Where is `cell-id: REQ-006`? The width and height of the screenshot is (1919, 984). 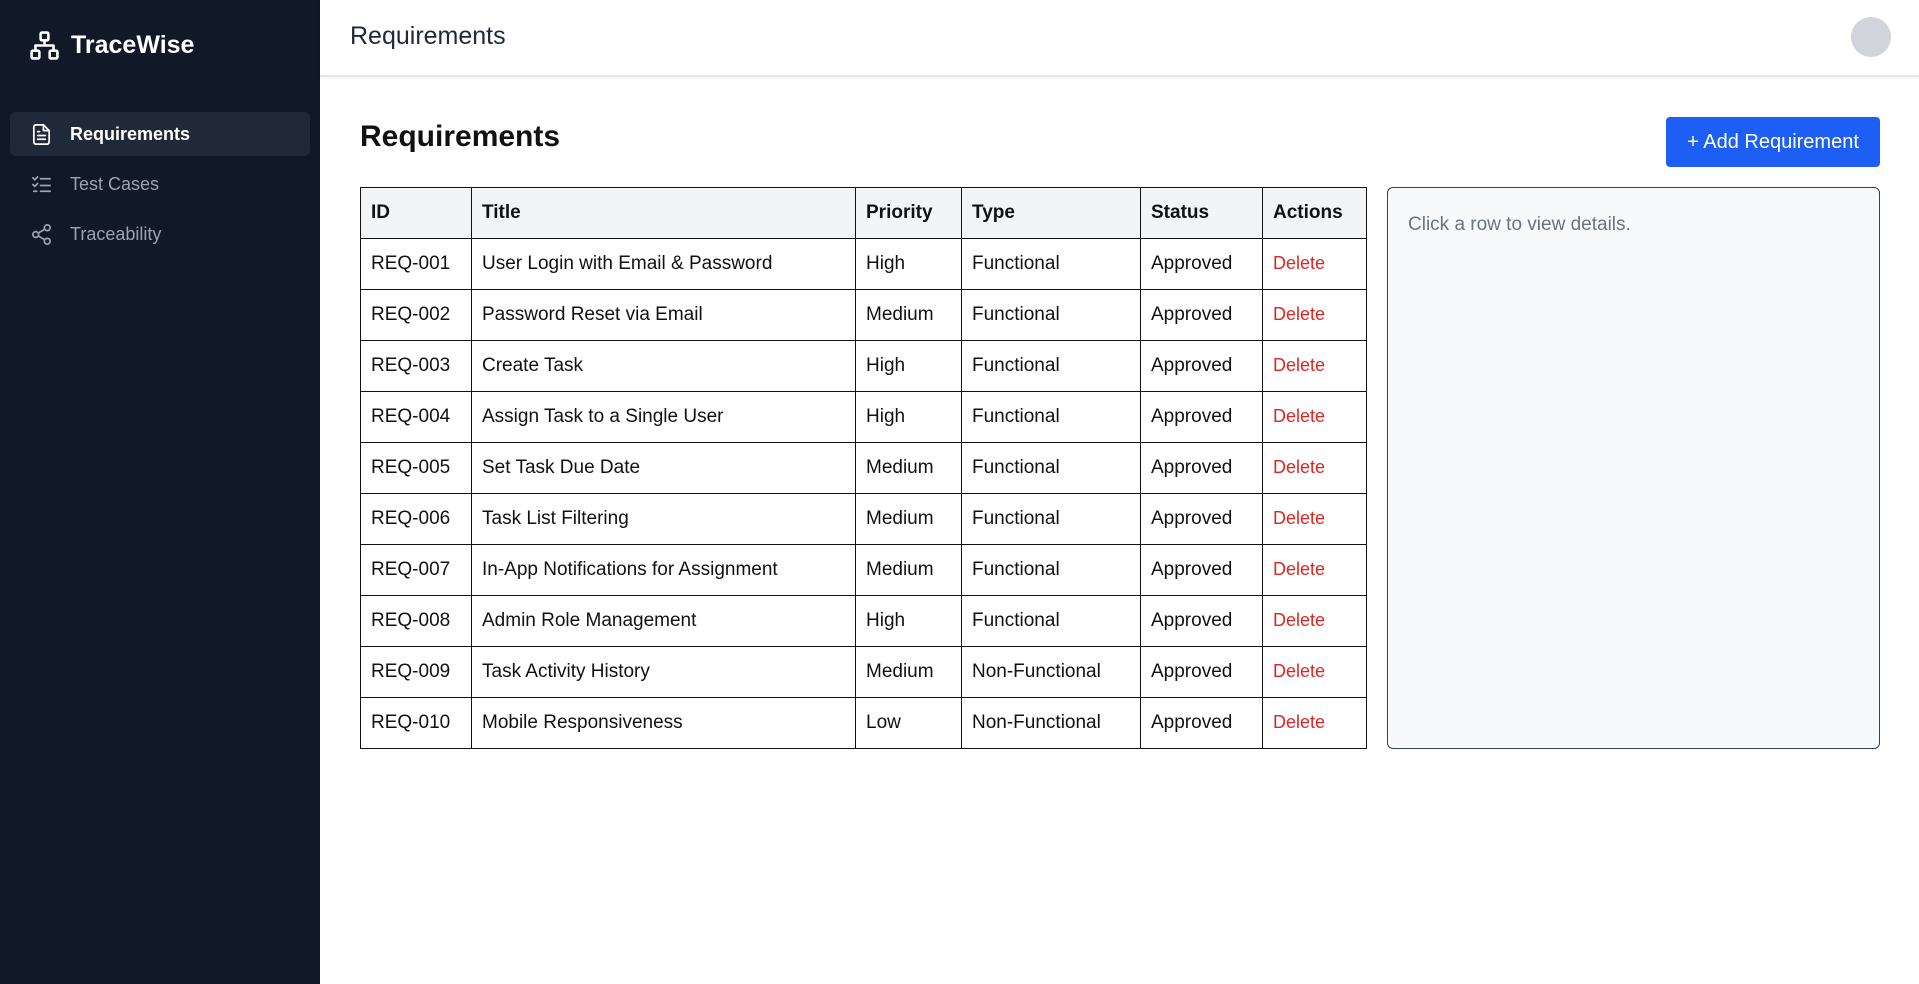 cell-id: REQ-006 is located at coordinates (416, 519).